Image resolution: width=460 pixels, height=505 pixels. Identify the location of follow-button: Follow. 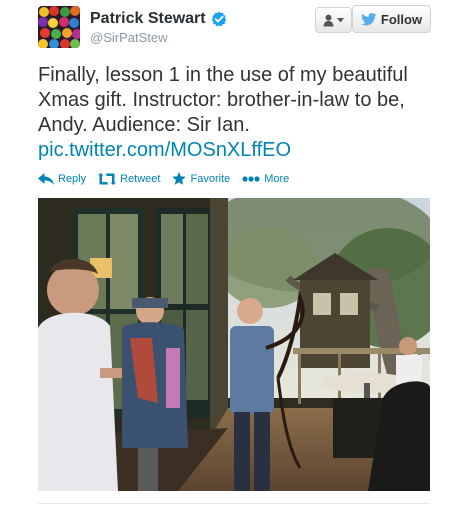
(391, 19).